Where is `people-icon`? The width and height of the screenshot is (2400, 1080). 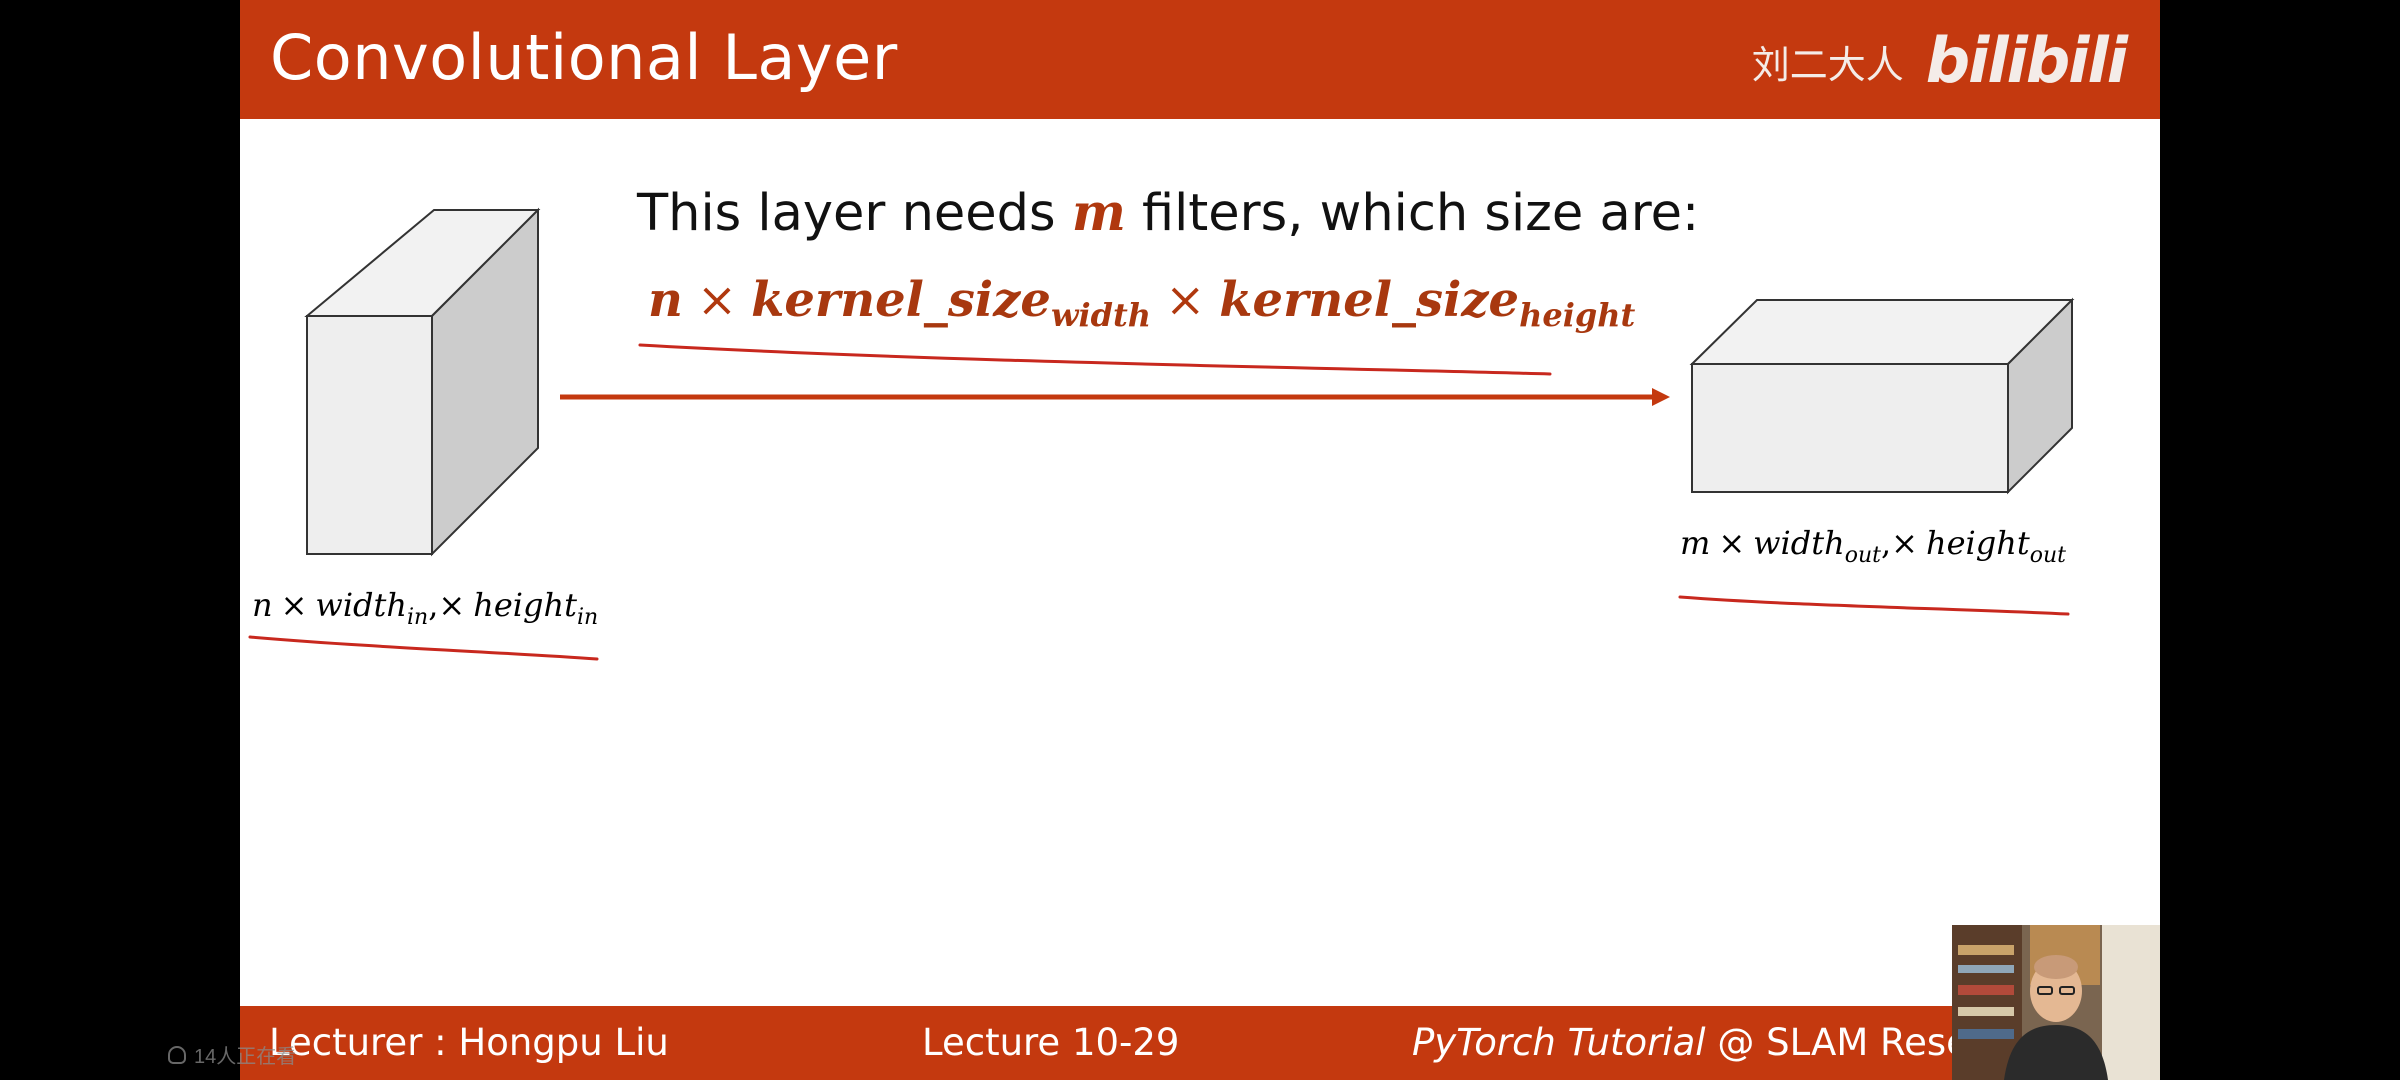
people-icon is located at coordinates (177, 1054).